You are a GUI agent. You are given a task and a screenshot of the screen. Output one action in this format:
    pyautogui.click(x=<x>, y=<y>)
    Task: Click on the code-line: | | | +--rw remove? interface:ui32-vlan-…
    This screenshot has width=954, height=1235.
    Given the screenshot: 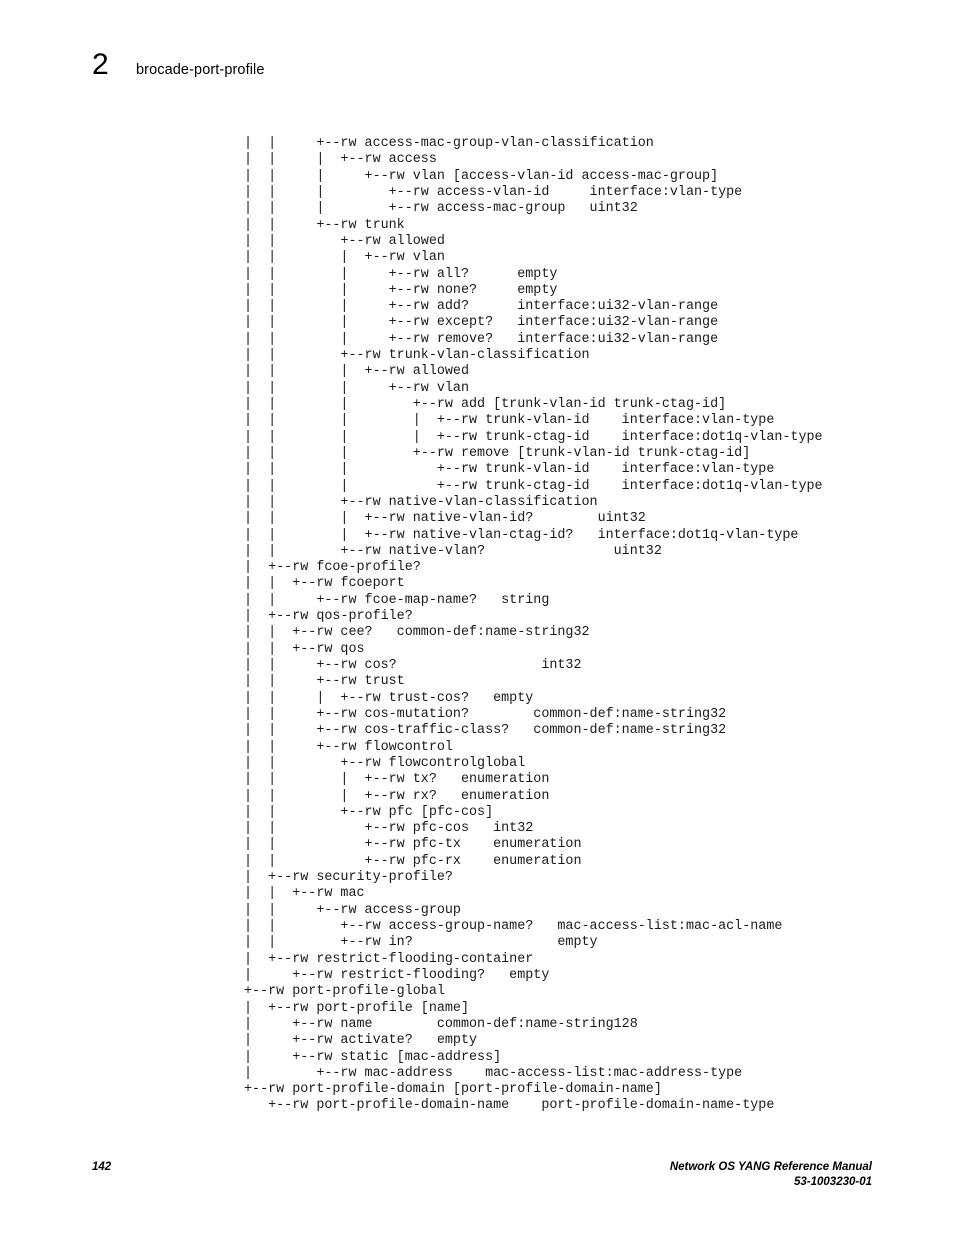 What is the action you would take?
    pyautogui.click(x=481, y=339)
    